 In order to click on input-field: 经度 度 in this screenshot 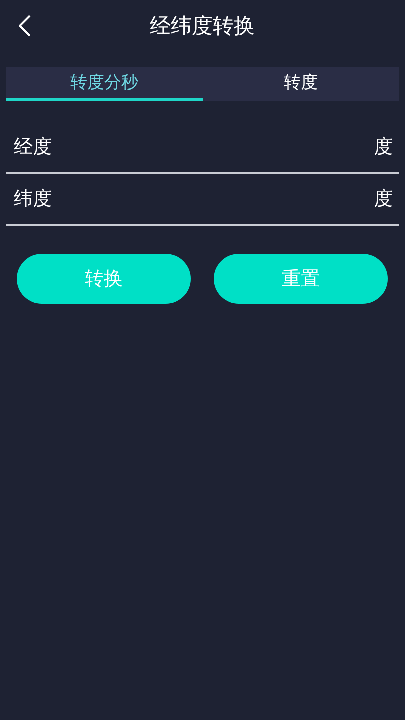, I will do `click(202, 148)`.